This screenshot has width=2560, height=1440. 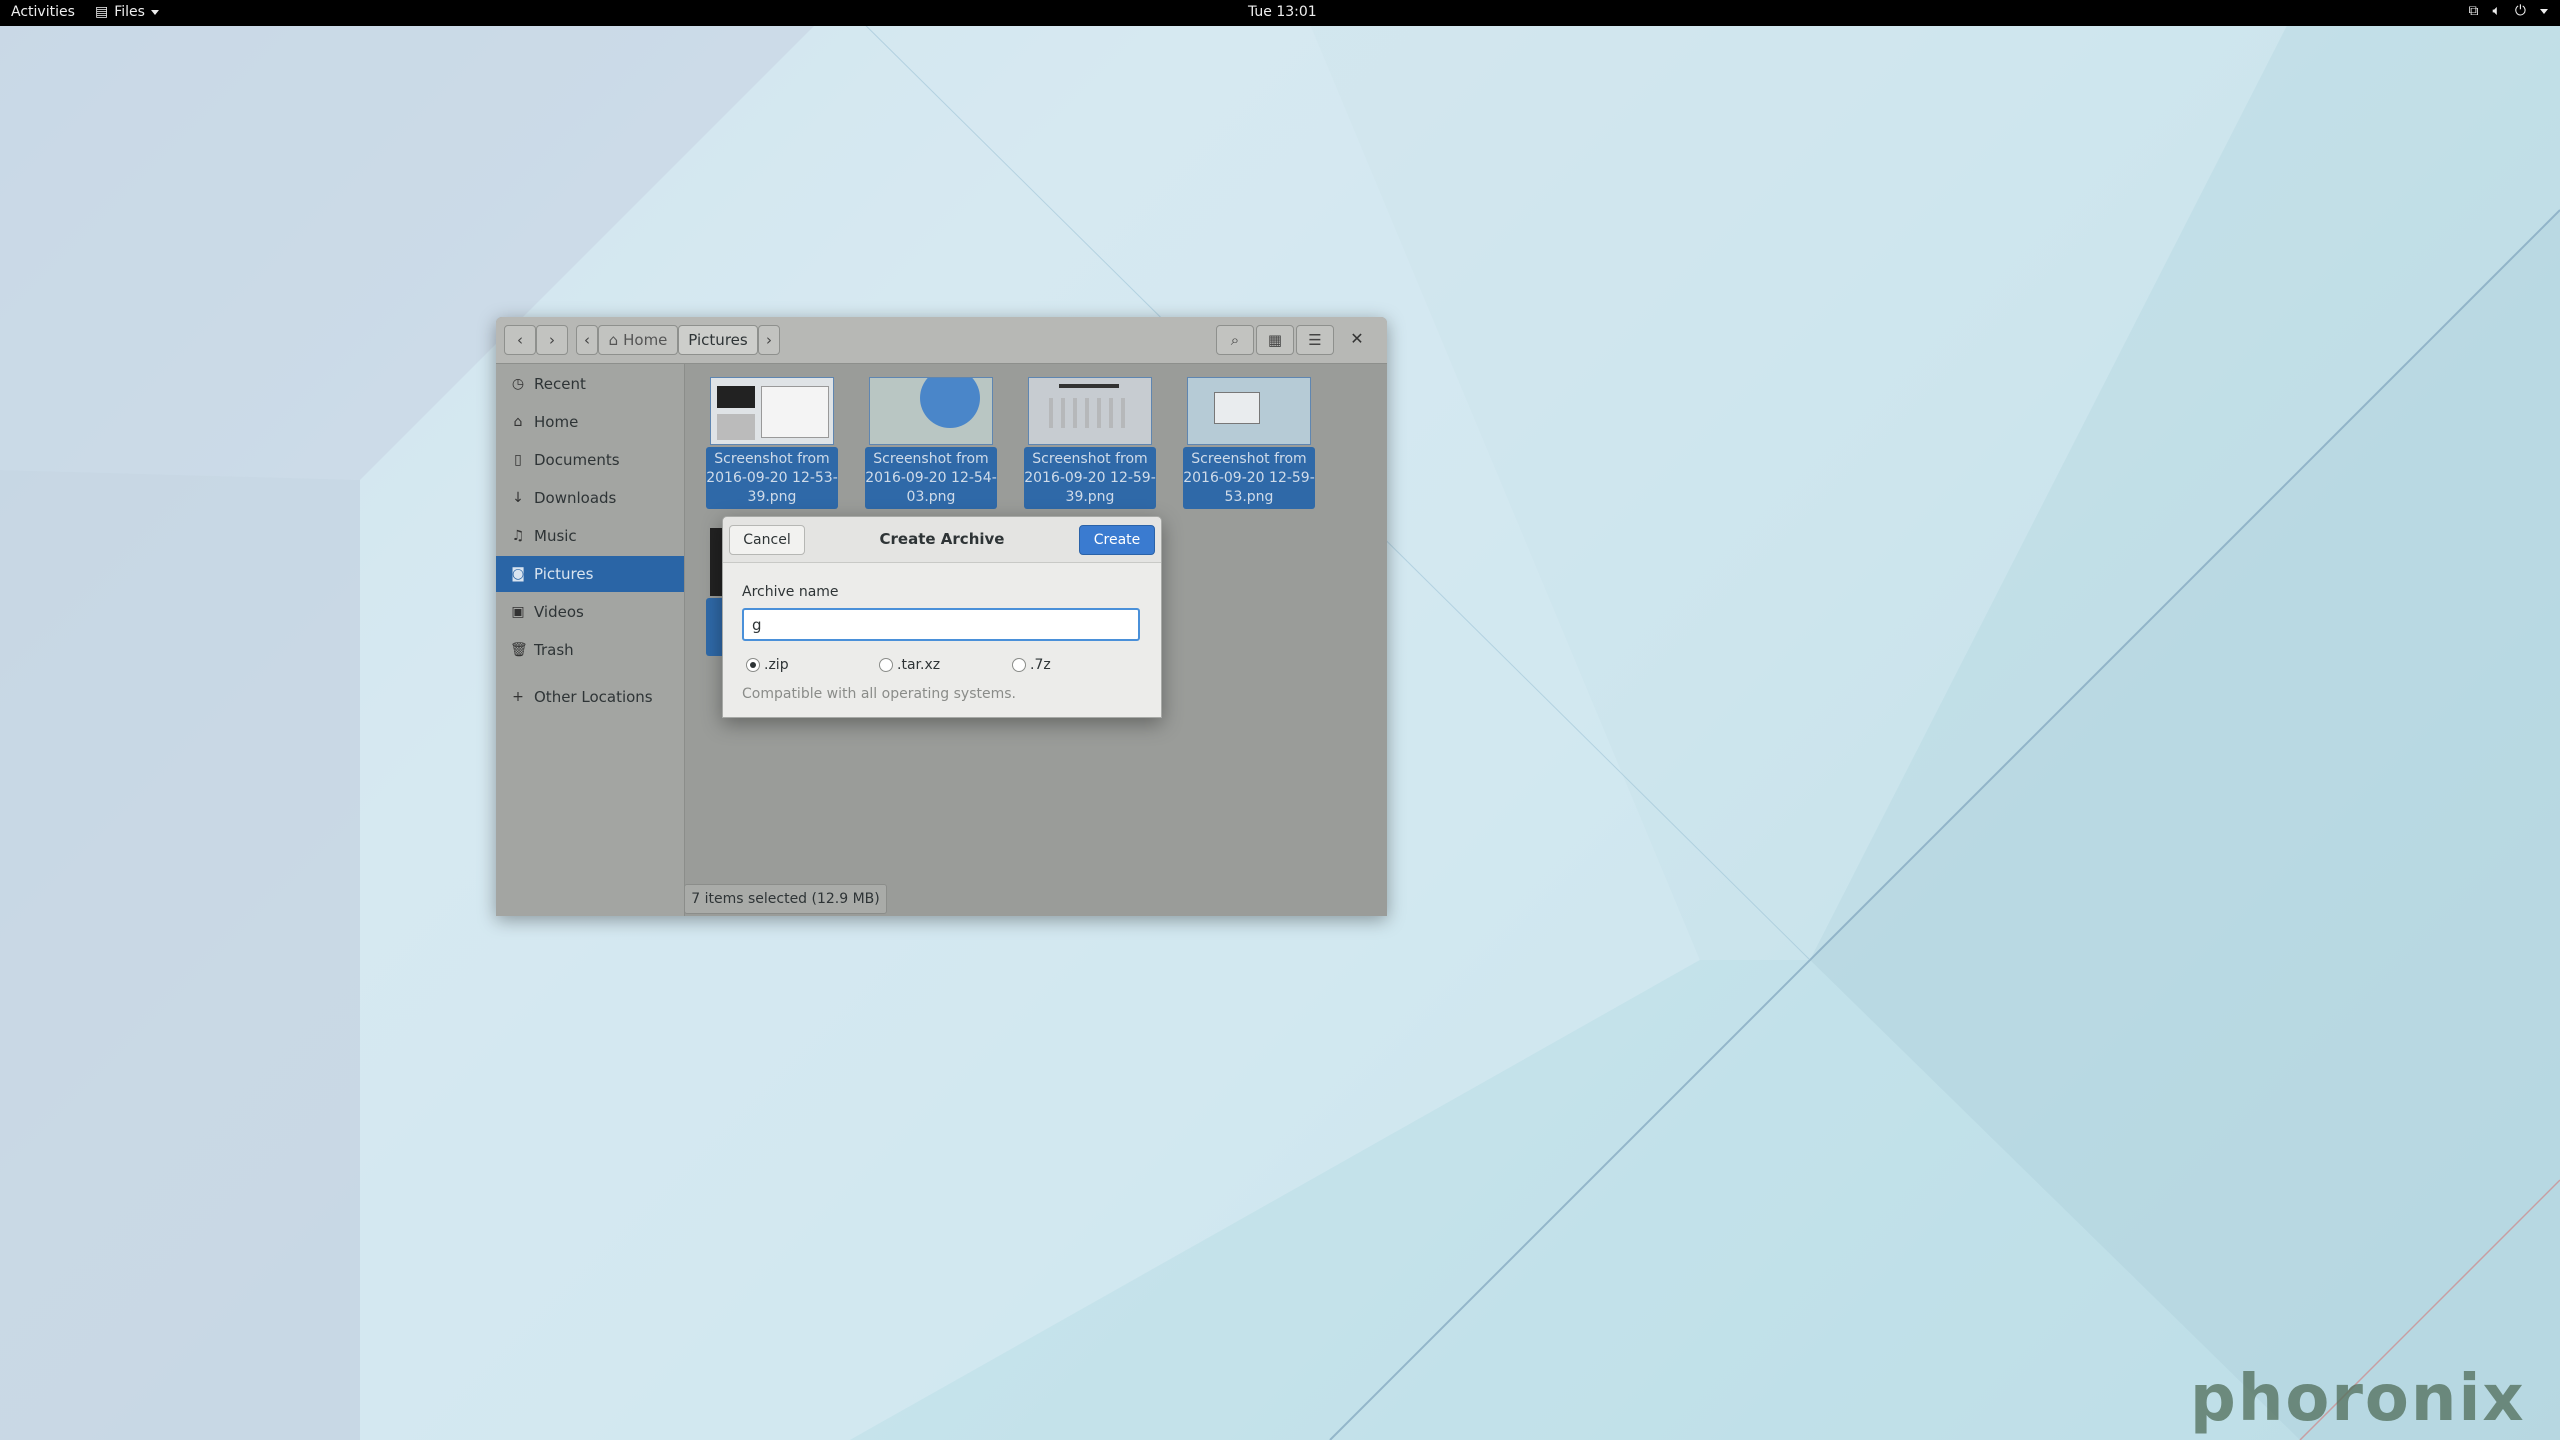 I want to click on volume-icon: 🔈︎, so click(x=2497, y=11).